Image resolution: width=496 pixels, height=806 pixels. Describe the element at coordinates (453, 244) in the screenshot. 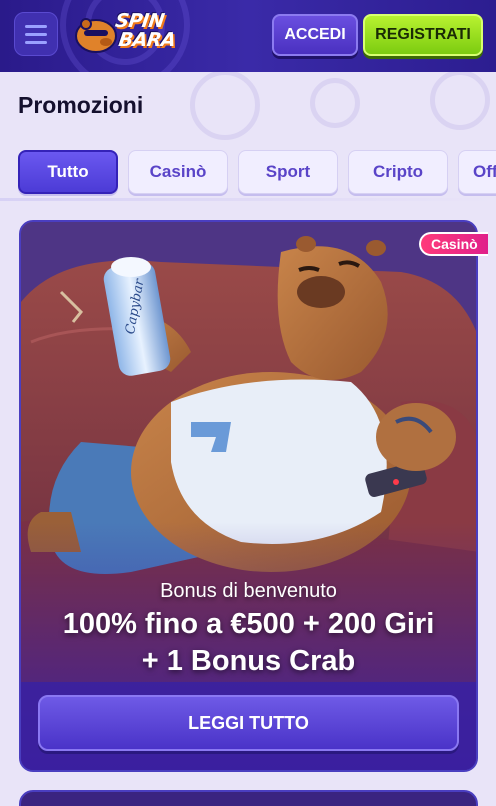

I see `category-badge: Casinò` at that location.